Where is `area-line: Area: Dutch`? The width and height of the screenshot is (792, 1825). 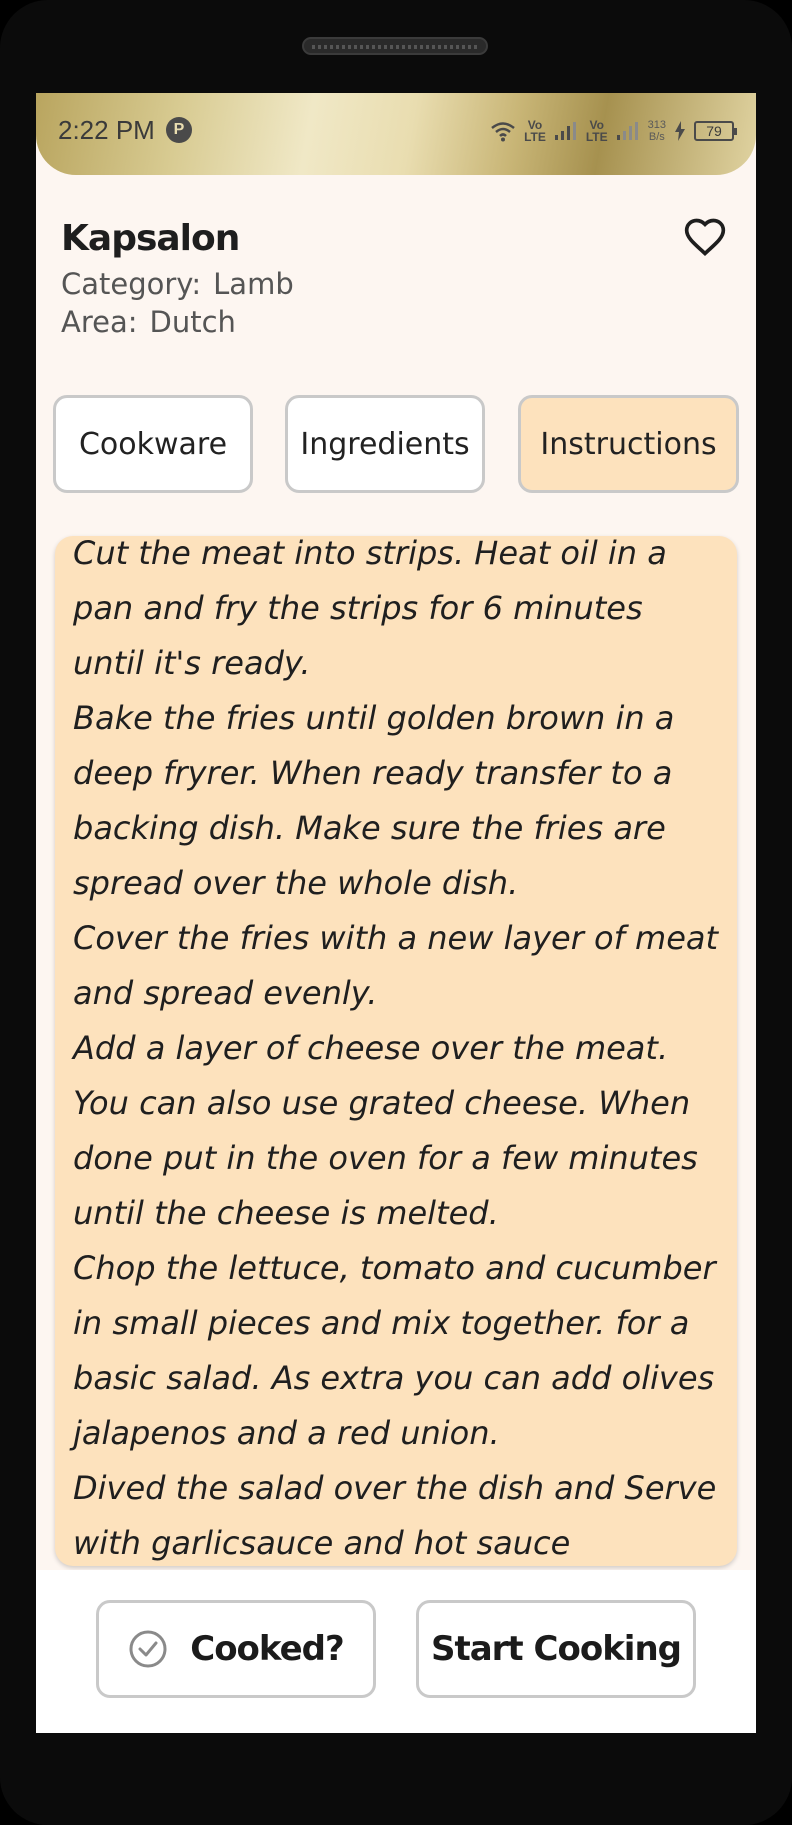 area-line: Area: Dutch is located at coordinates (391, 322).